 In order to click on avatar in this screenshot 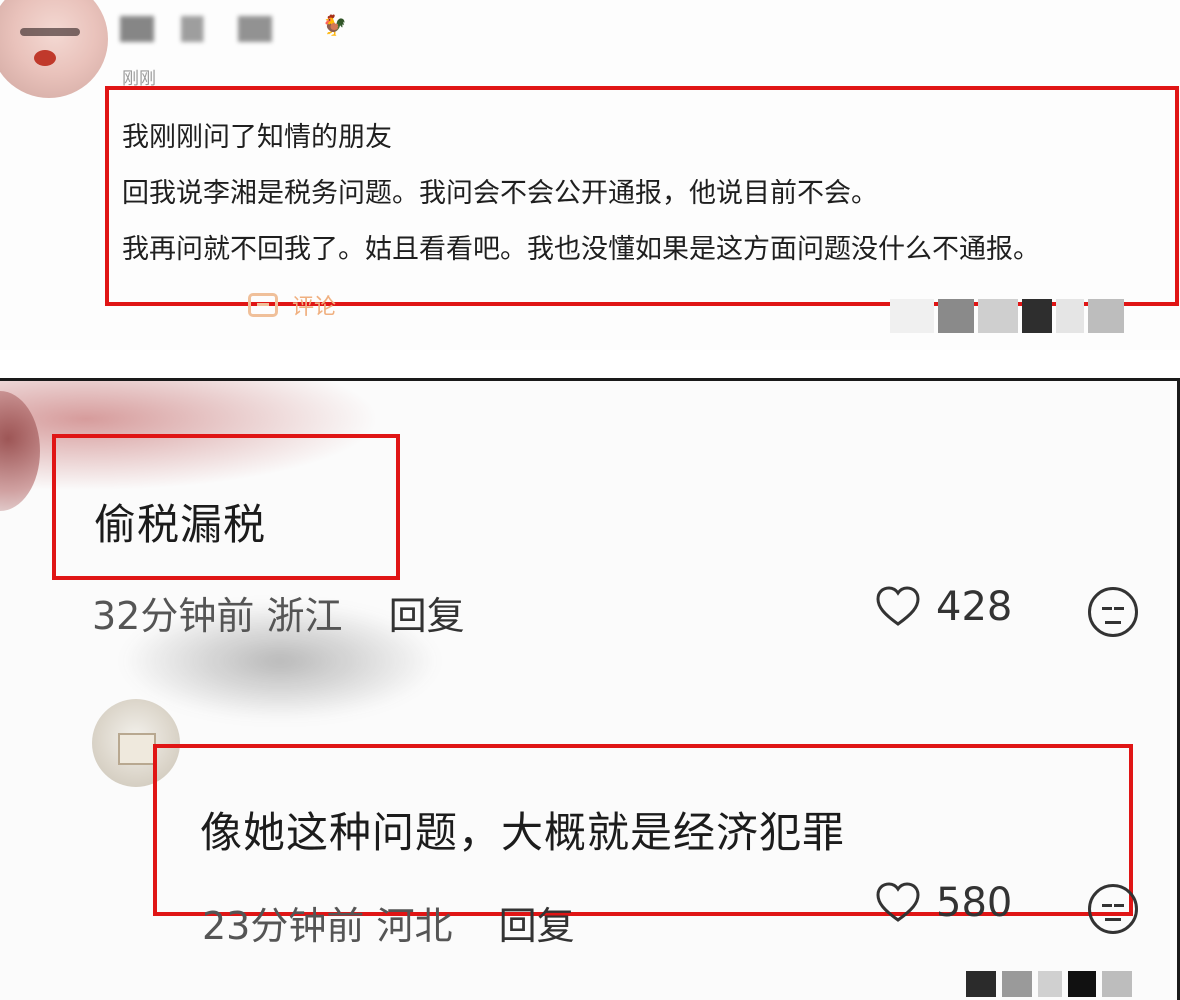, I will do `click(54, 49)`.